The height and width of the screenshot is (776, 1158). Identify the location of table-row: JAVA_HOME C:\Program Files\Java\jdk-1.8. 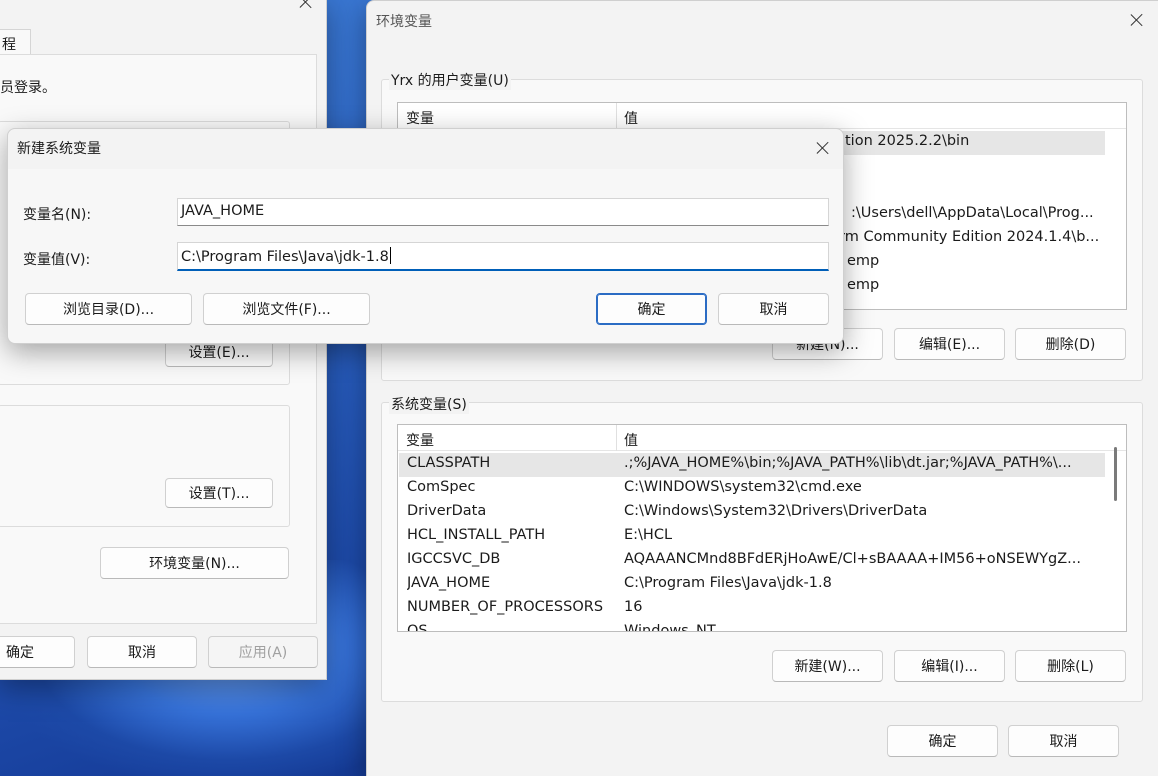
(752, 585).